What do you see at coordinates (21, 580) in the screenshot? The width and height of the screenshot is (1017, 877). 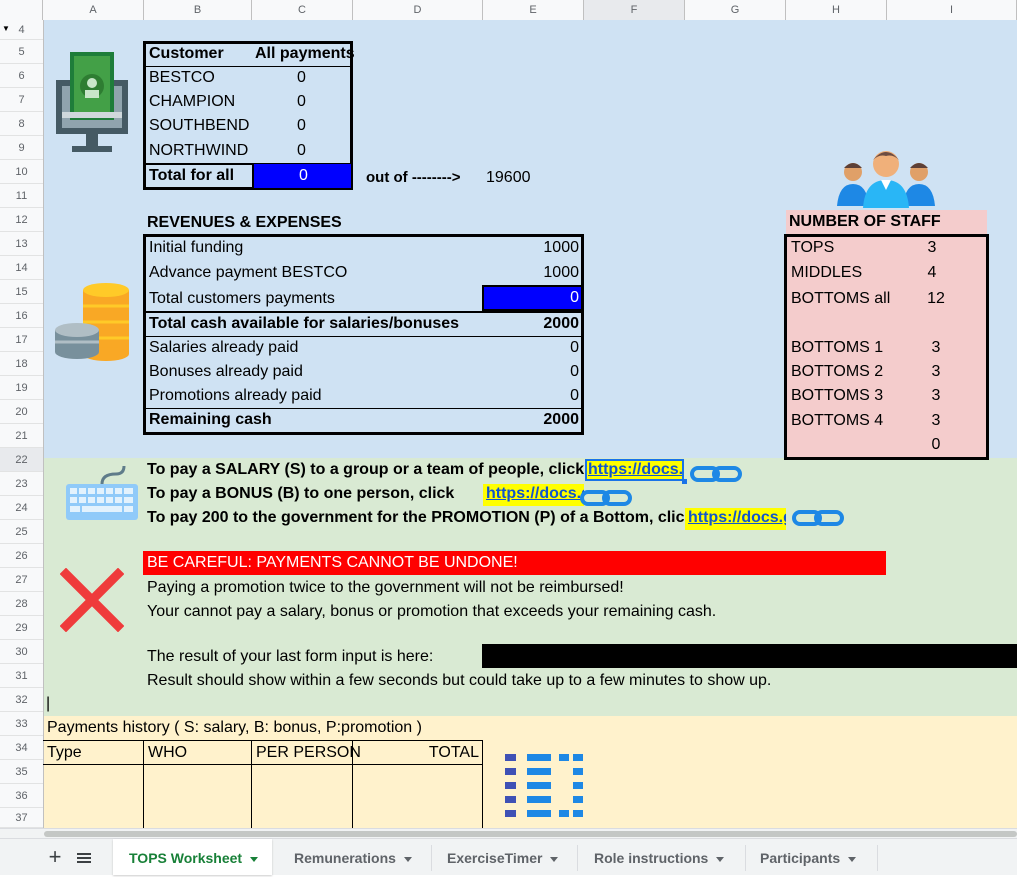 I see `row-header: 27` at bounding box center [21, 580].